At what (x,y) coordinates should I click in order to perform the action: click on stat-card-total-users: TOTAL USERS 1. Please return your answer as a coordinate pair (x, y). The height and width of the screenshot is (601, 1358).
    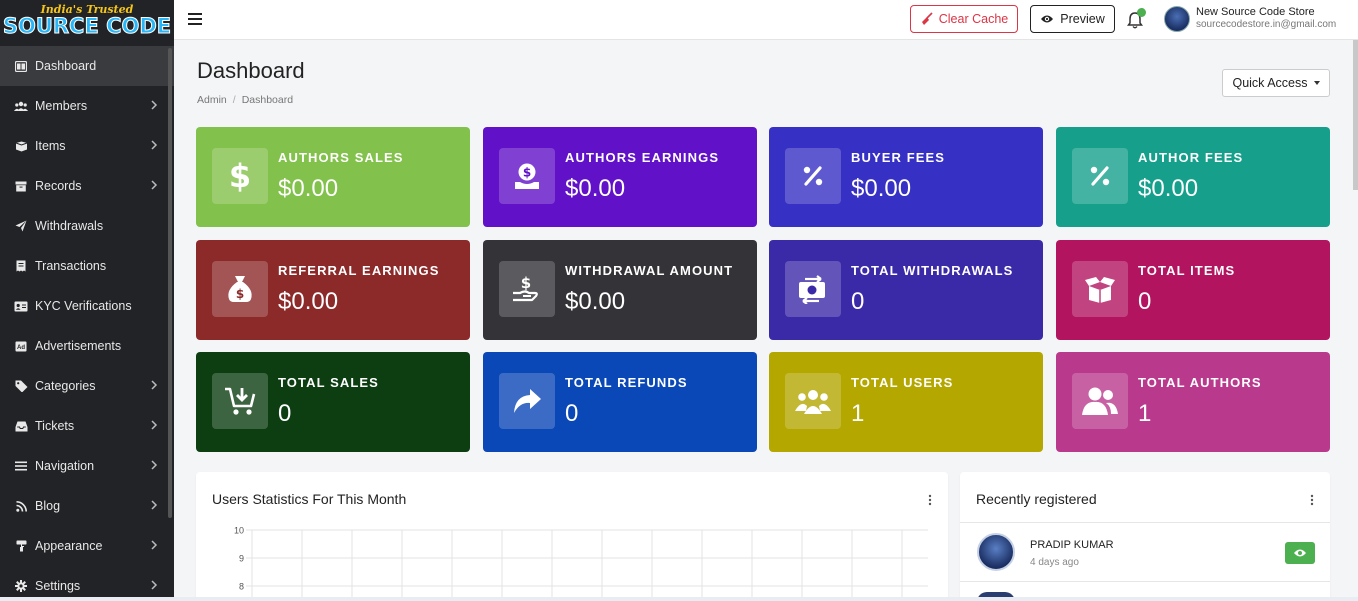
    Looking at the image, I should click on (906, 402).